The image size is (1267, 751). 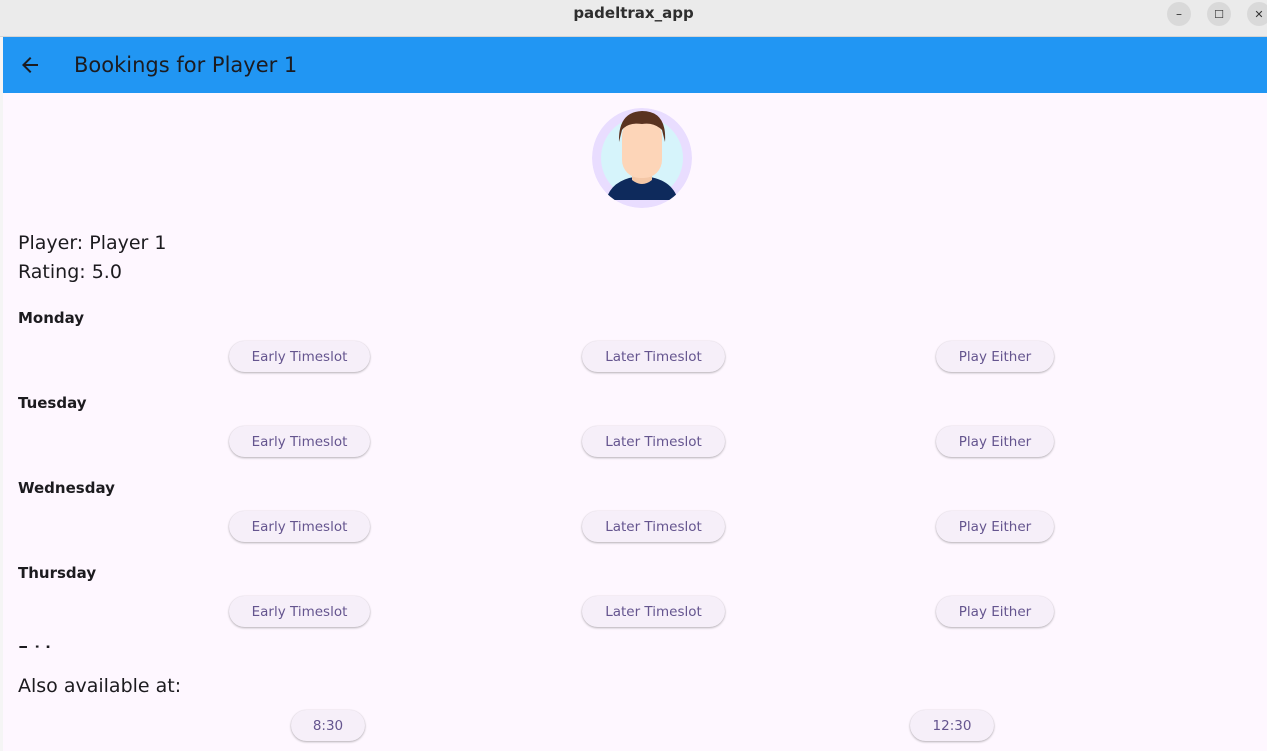 I want to click on day-label-tuesday: Tuesday, so click(x=52, y=403).